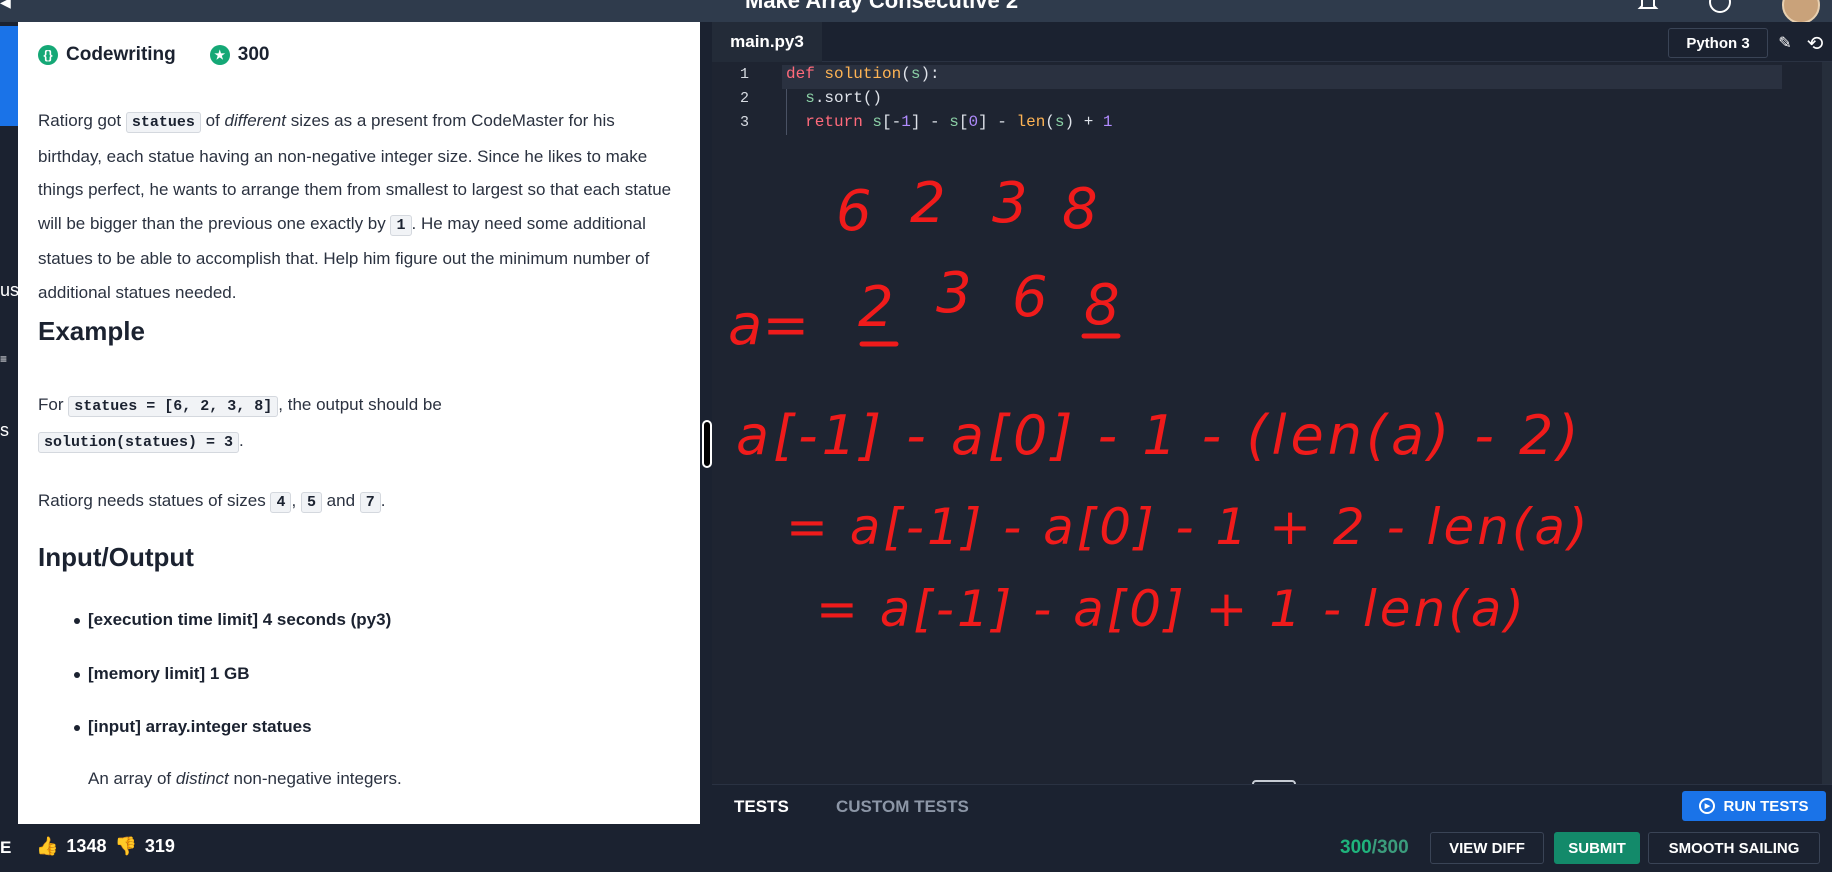 This screenshot has height=872, width=1832. What do you see at coordinates (1356, 847) in the screenshot?
I see `score-value: 300` at bounding box center [1356, 847].